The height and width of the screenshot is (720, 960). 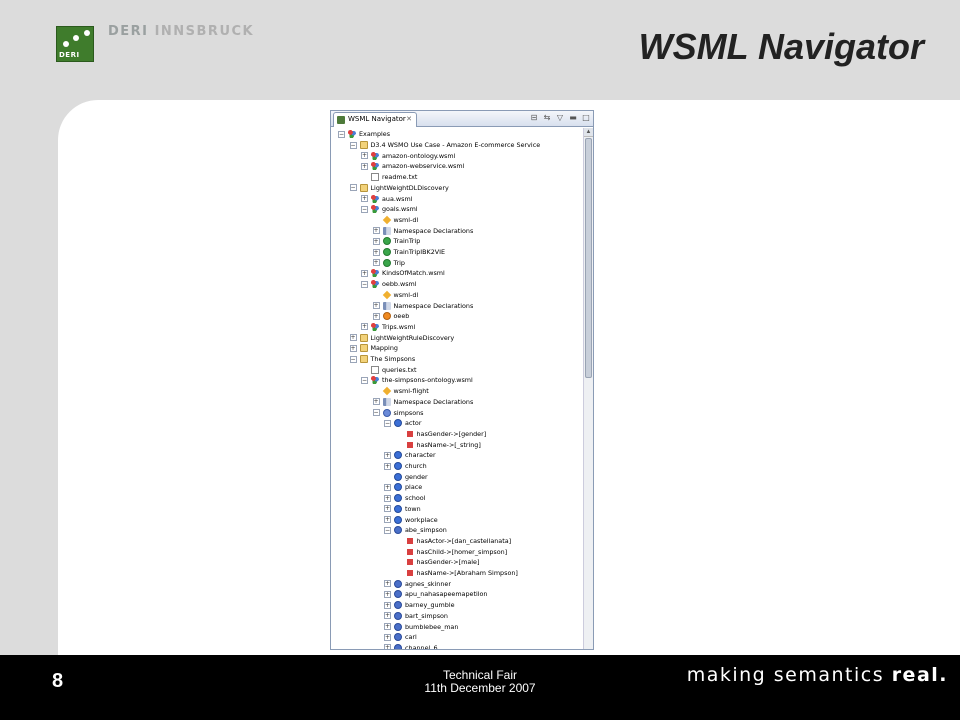 I want to click on vertical-scrollbar: ▲, so click(x=588, y=388).